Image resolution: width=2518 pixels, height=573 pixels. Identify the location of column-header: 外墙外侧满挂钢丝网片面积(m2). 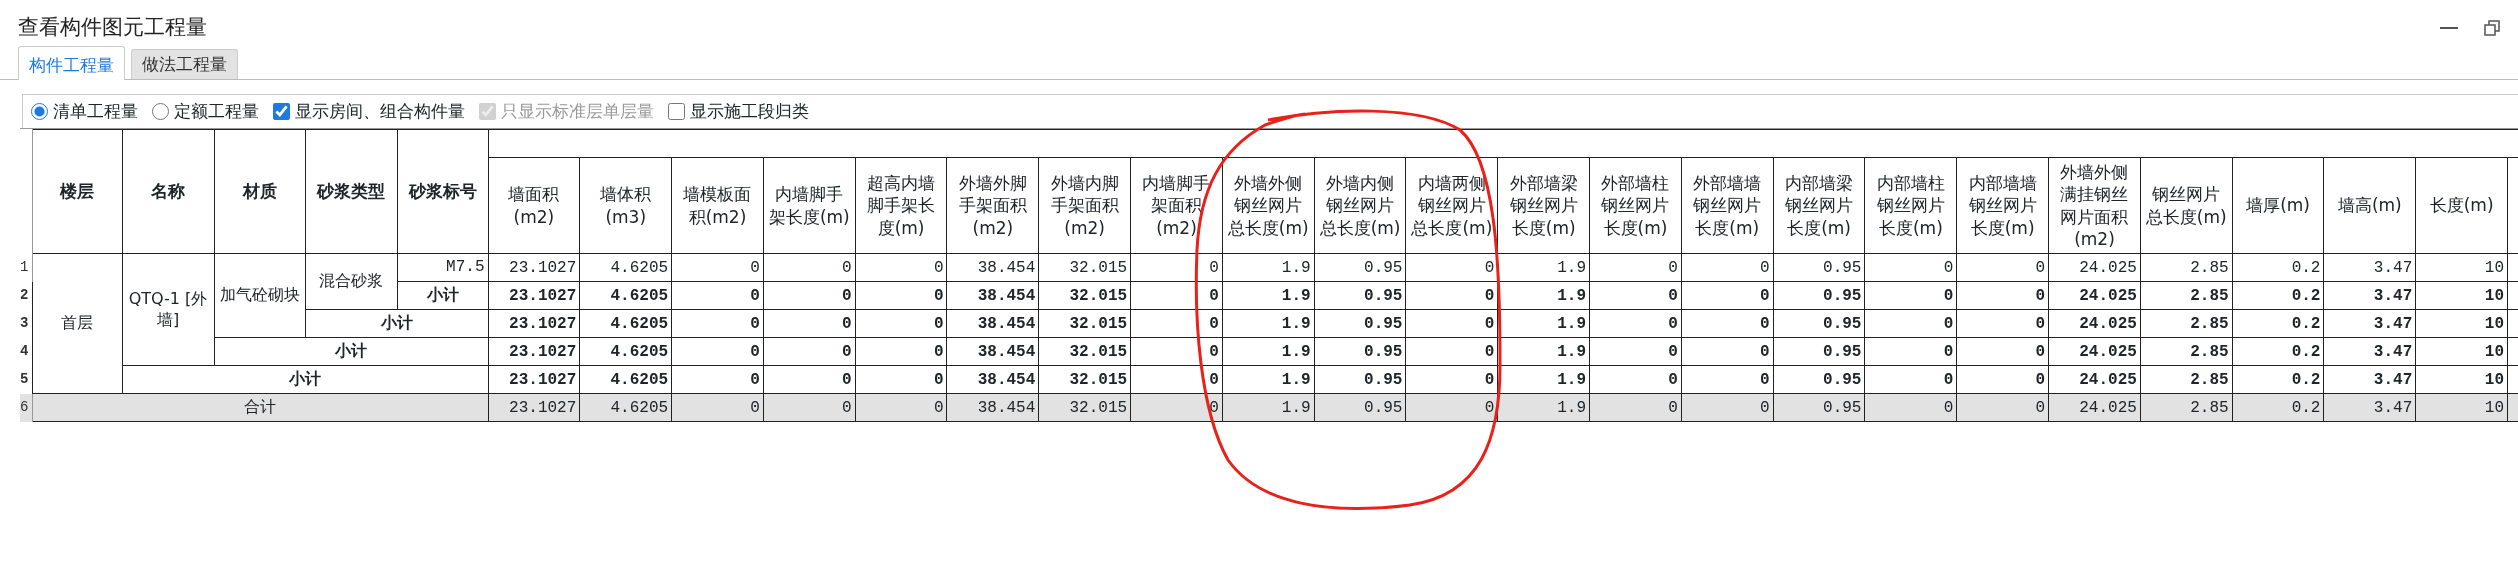
(2094, 205).